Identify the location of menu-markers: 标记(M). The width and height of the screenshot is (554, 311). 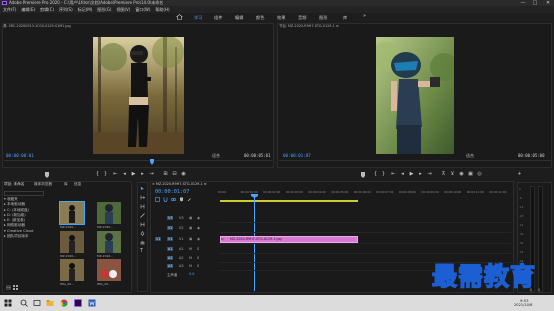
(85, 9).